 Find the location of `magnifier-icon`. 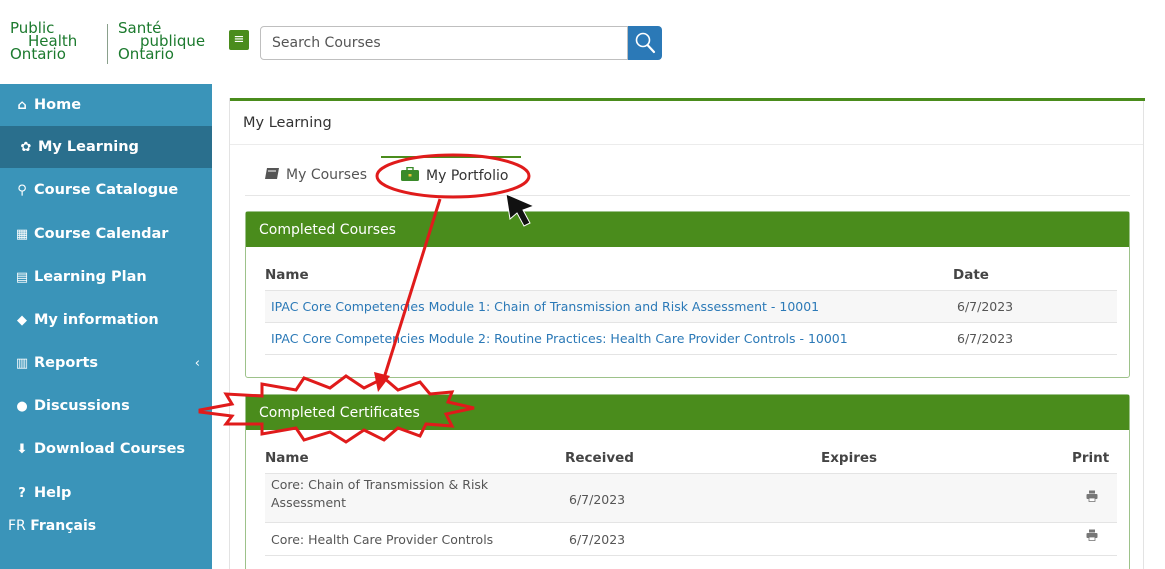

magnifier-icon is located at coordinates (645, 43).